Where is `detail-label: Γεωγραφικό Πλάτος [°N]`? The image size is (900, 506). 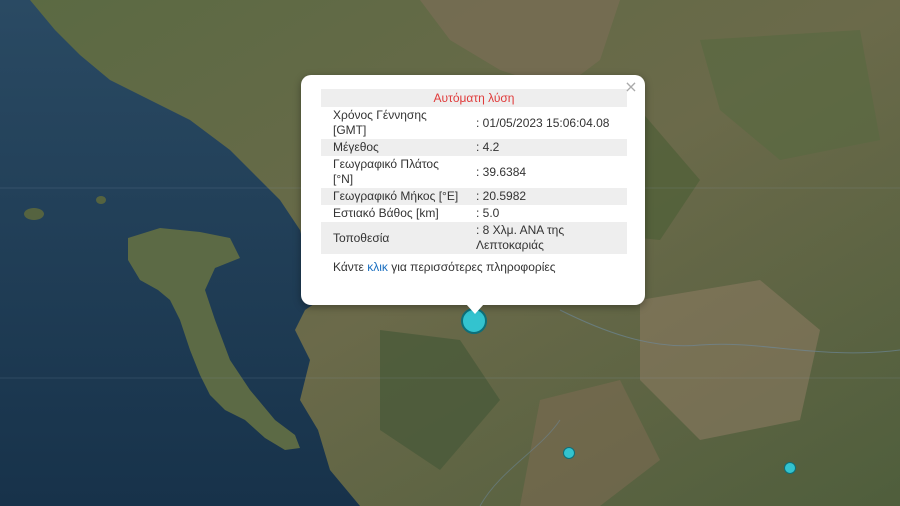
detail-label: Γεωγραφικό Πλάτος [°N] is located at coordinates (386, 171).